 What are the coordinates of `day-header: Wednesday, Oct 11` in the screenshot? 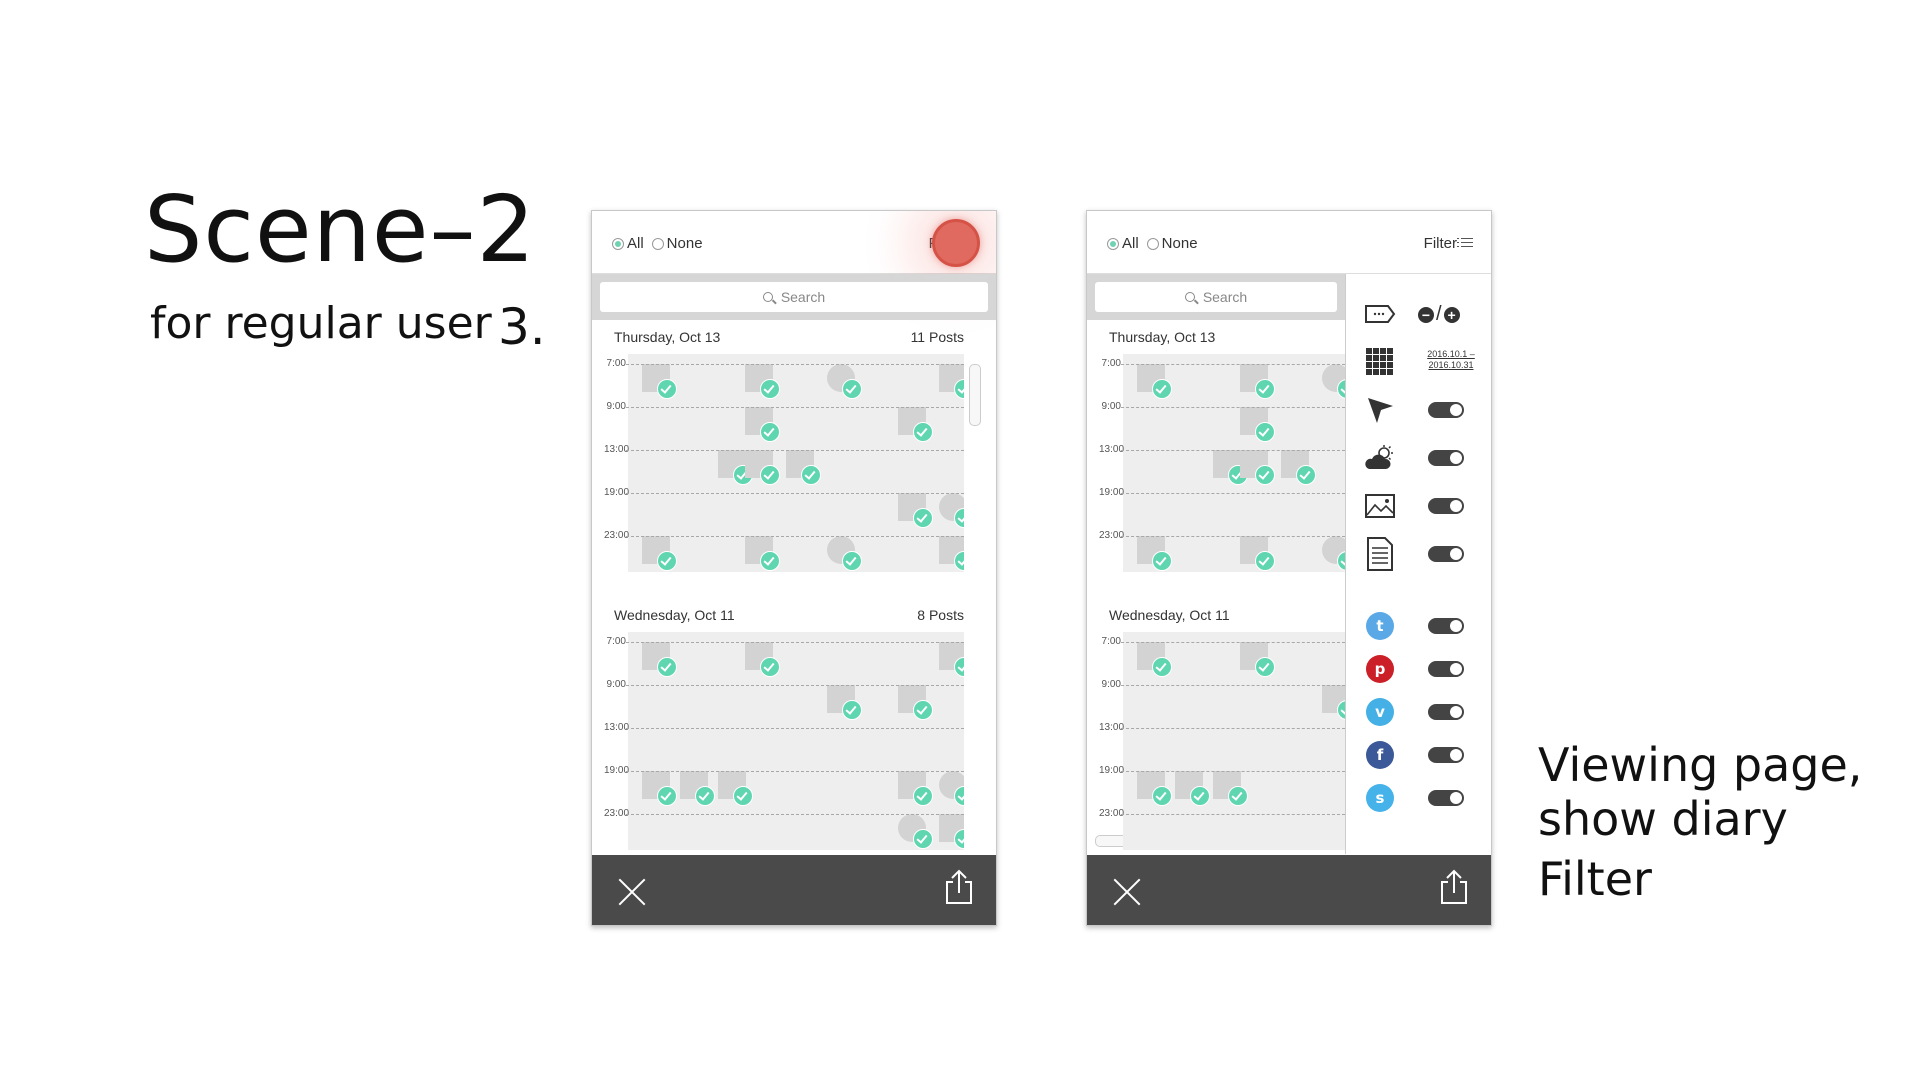 It's located at (1219, 615).